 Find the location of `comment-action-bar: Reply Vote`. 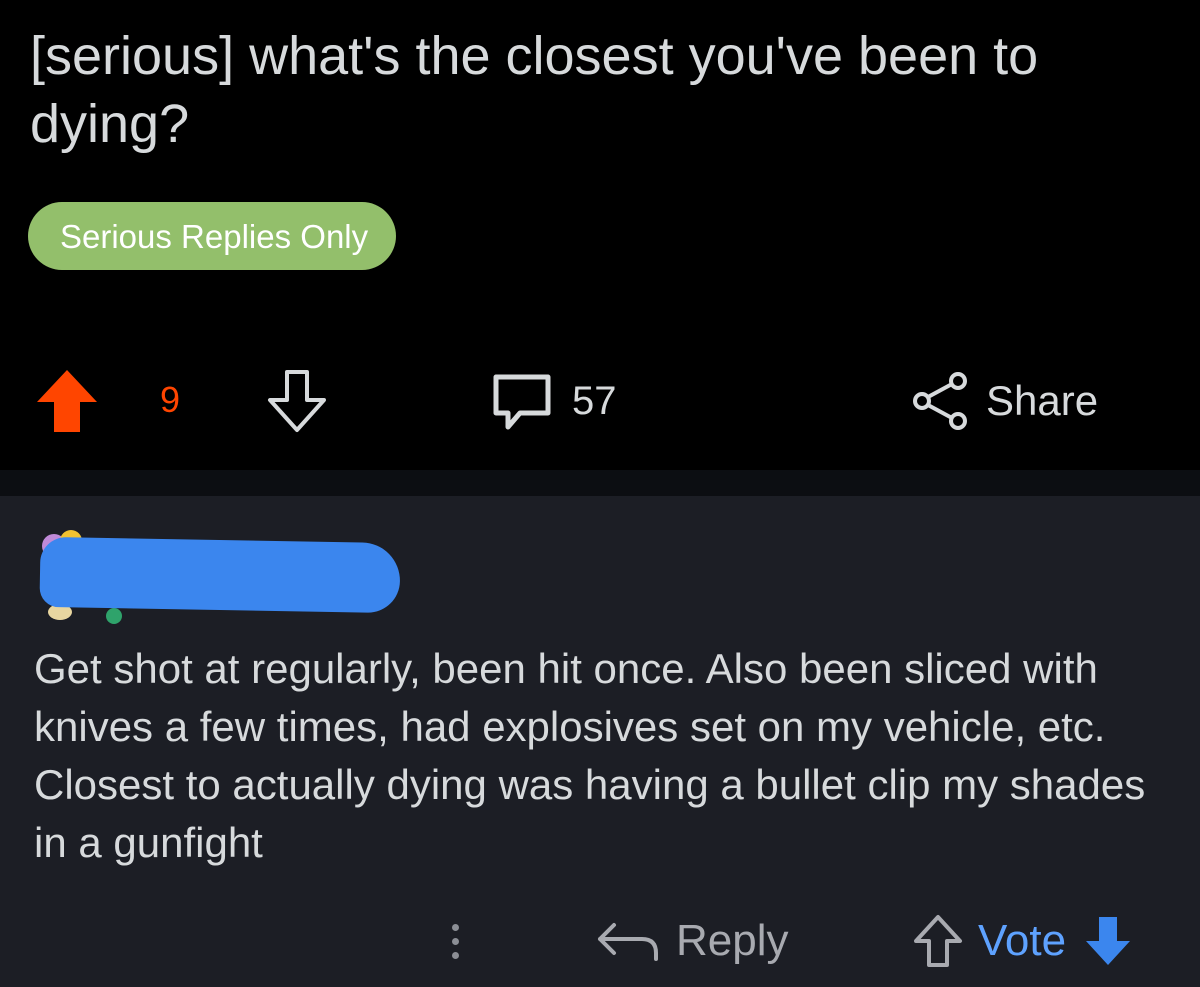

comment-action-bar: Reply Vote is located at coordinates (600, 941).